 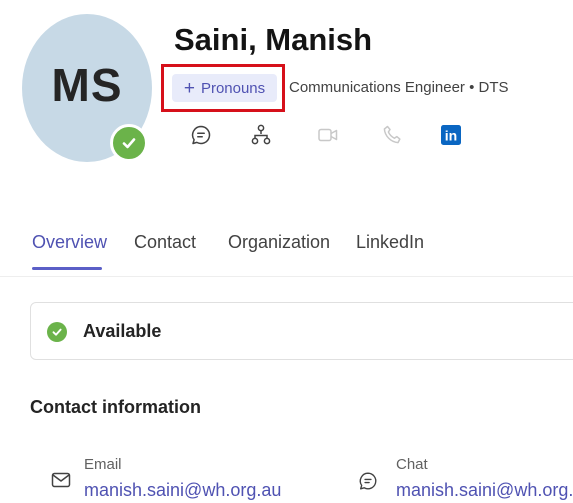 What do you see at coordinates (328, 135) in the screenshot?
I see `video-call-icon` at bounding box center [328, 135].